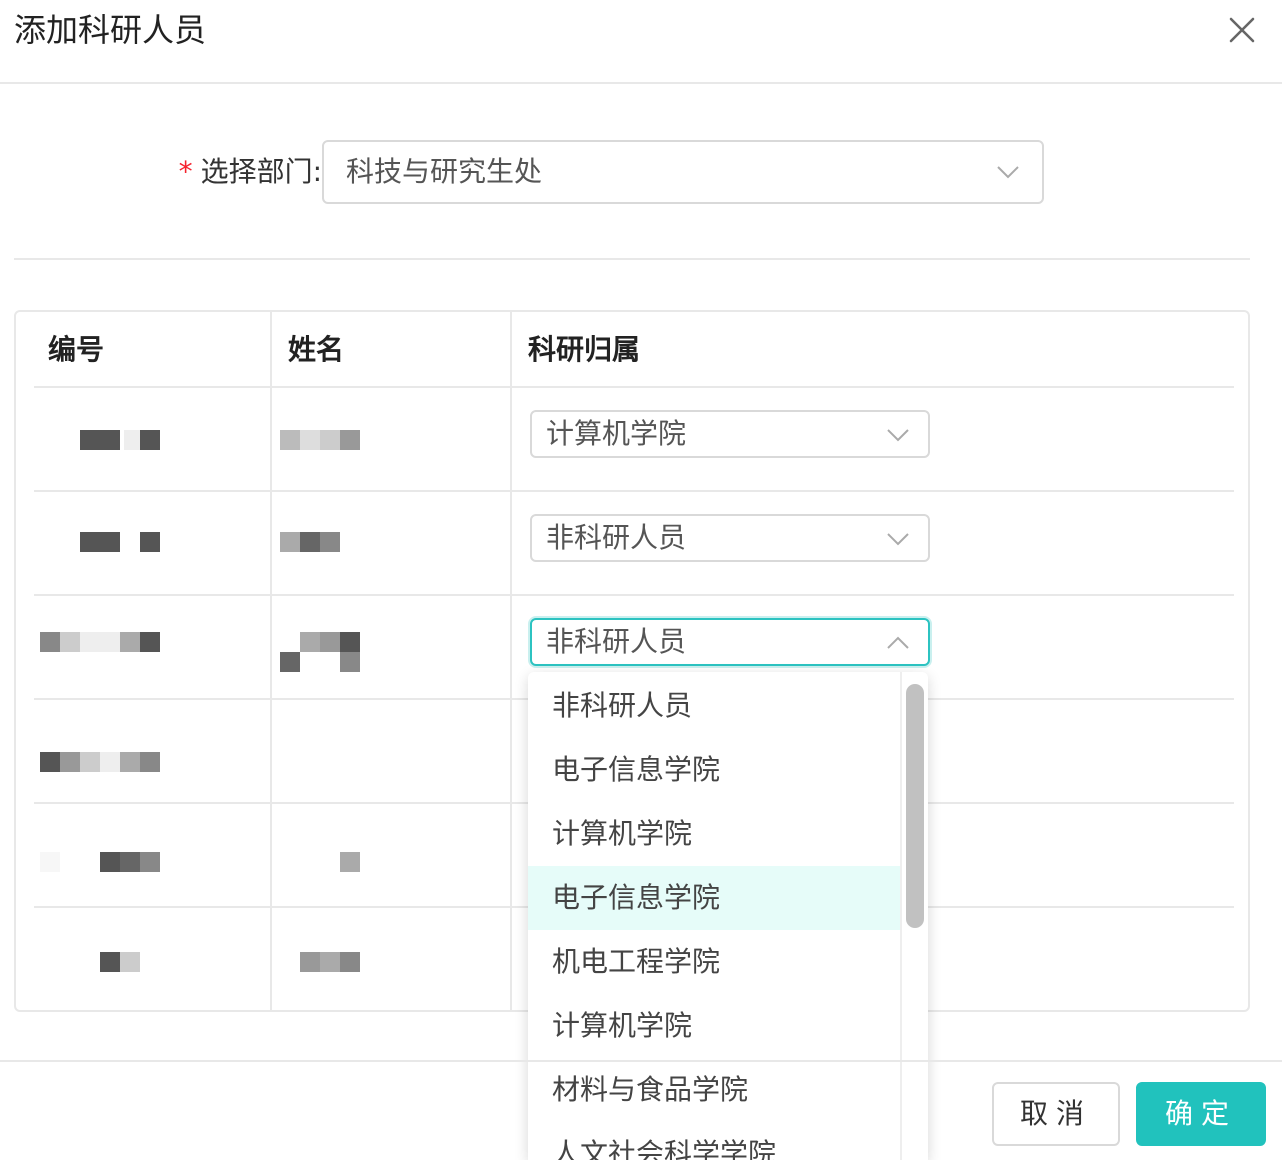 The height and width of the screenshot is (1160, 1282). What do you see at coordinates (616, 433) in the screenshot?
I see `affiliation-select-value: 计算机学院` at bounding box center [616, 433].